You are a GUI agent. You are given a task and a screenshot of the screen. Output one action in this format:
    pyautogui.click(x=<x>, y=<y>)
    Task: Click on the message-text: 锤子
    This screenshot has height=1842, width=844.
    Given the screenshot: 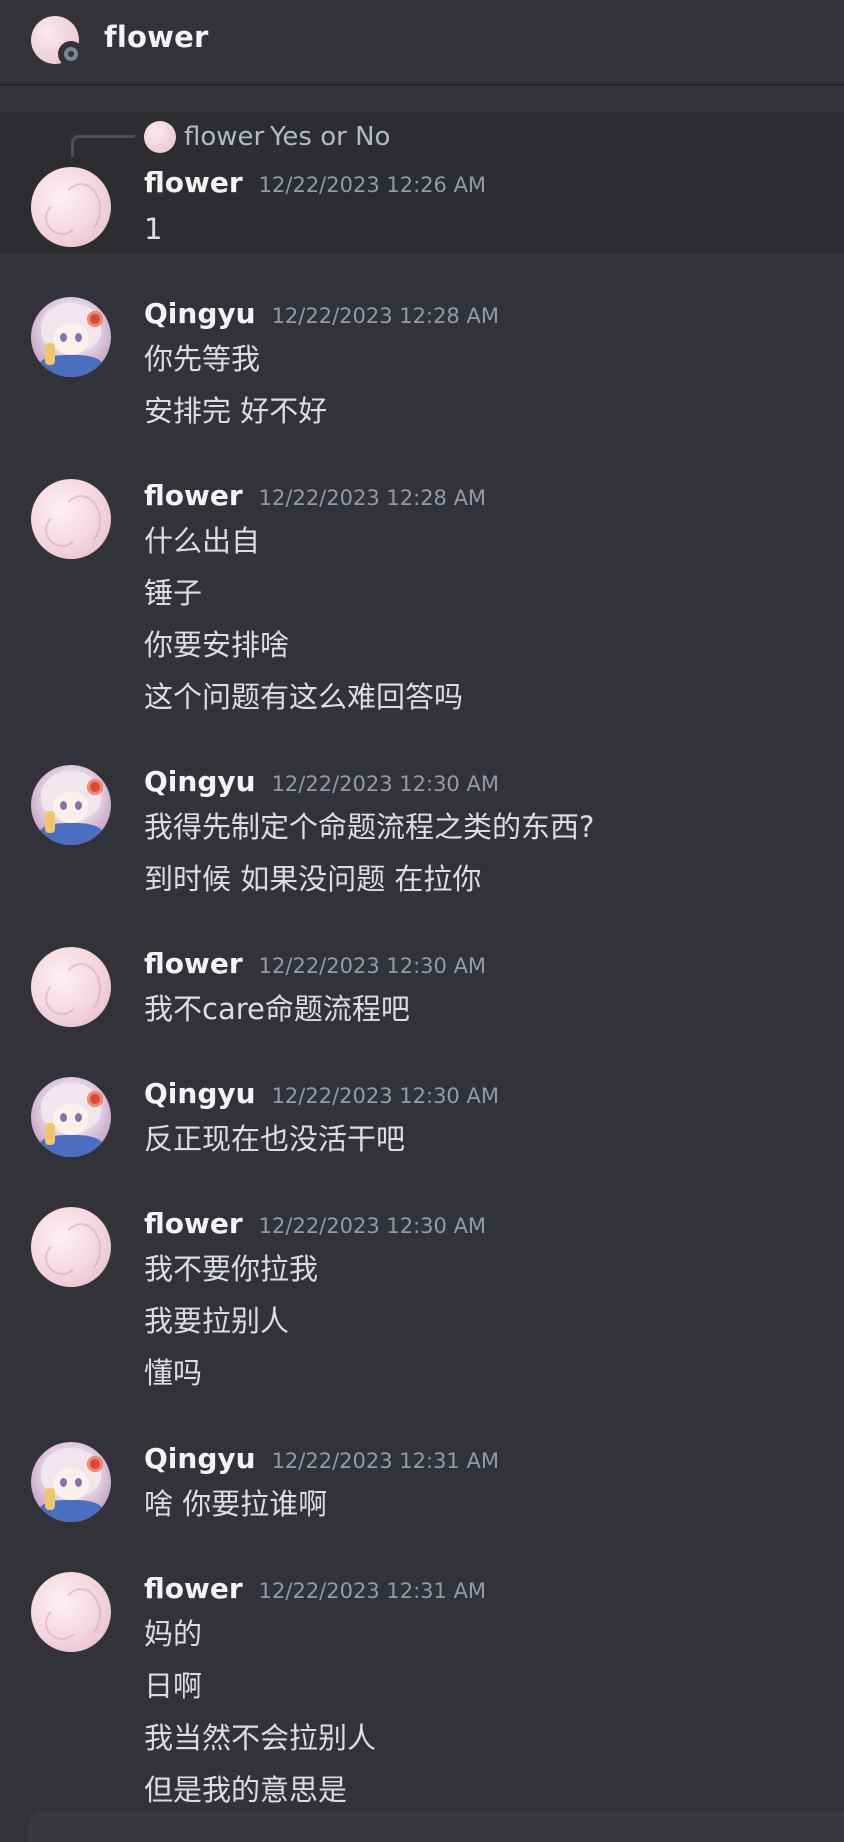 What is the action you would take?
    pyautogui.click(x=173, y=593)
    